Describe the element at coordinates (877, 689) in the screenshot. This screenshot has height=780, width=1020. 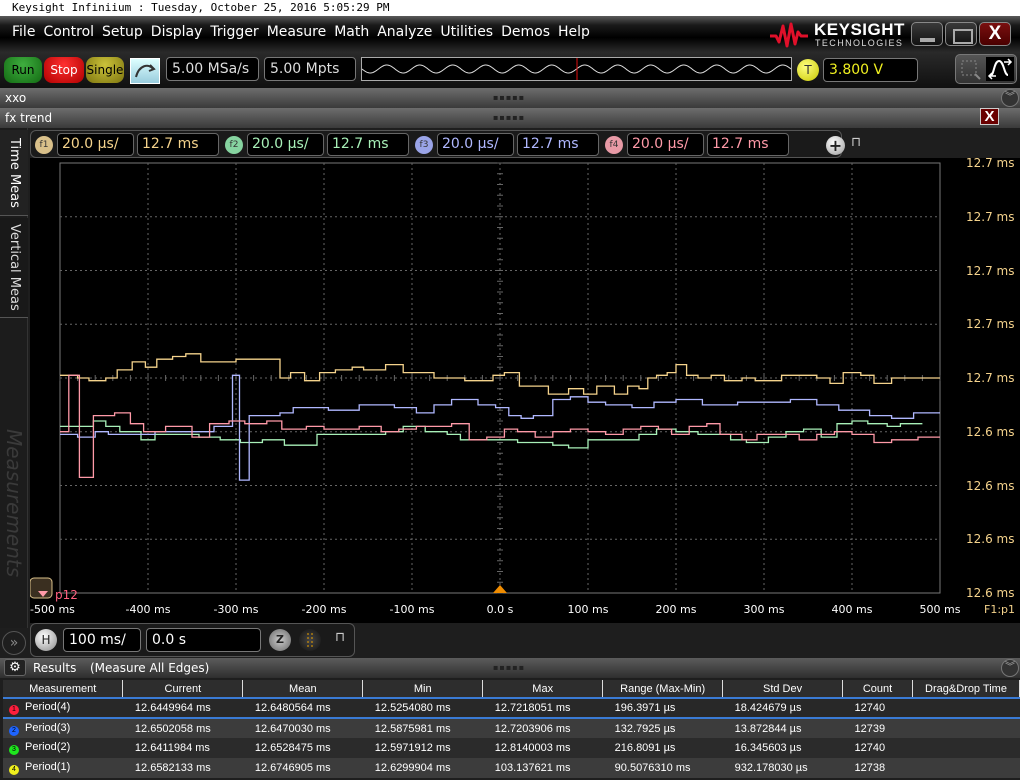
I see `column-header: Count` at that location.